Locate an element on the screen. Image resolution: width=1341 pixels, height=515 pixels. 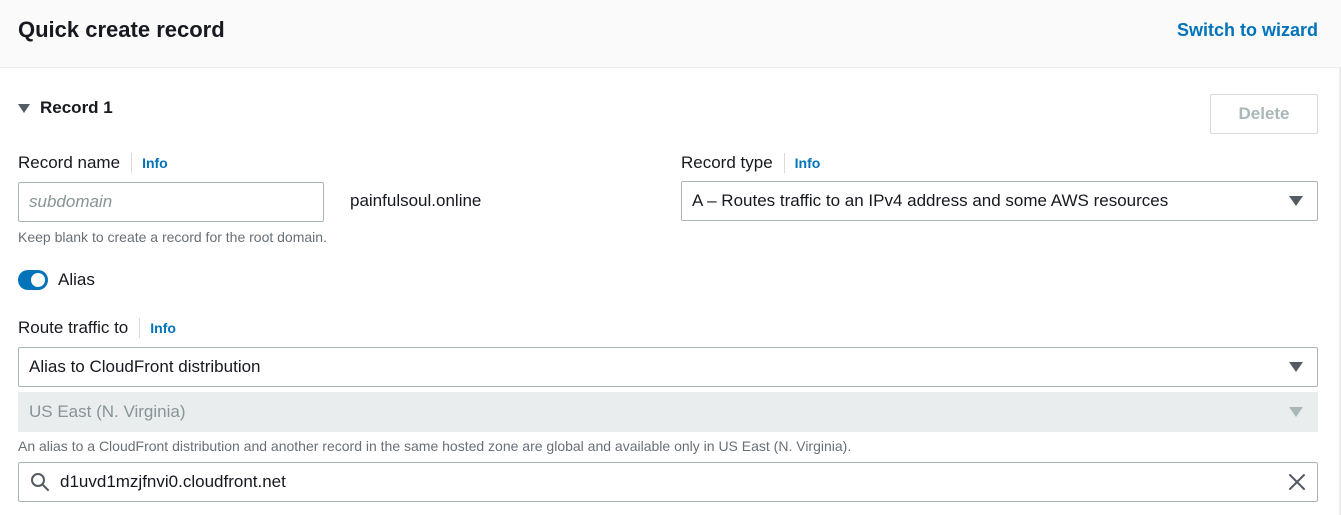
record-name-info-link: Info is located at coordinates (155, 163).